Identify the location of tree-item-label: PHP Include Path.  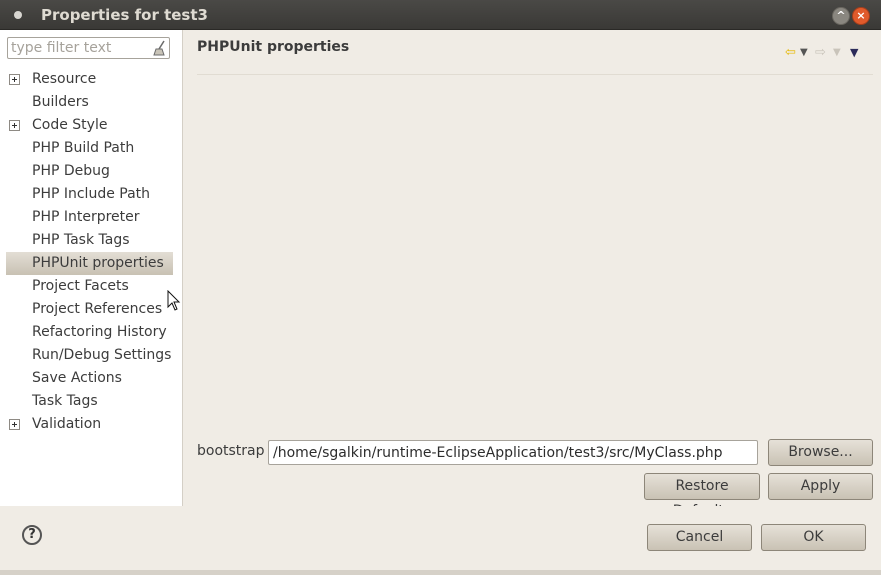
(91, 194).